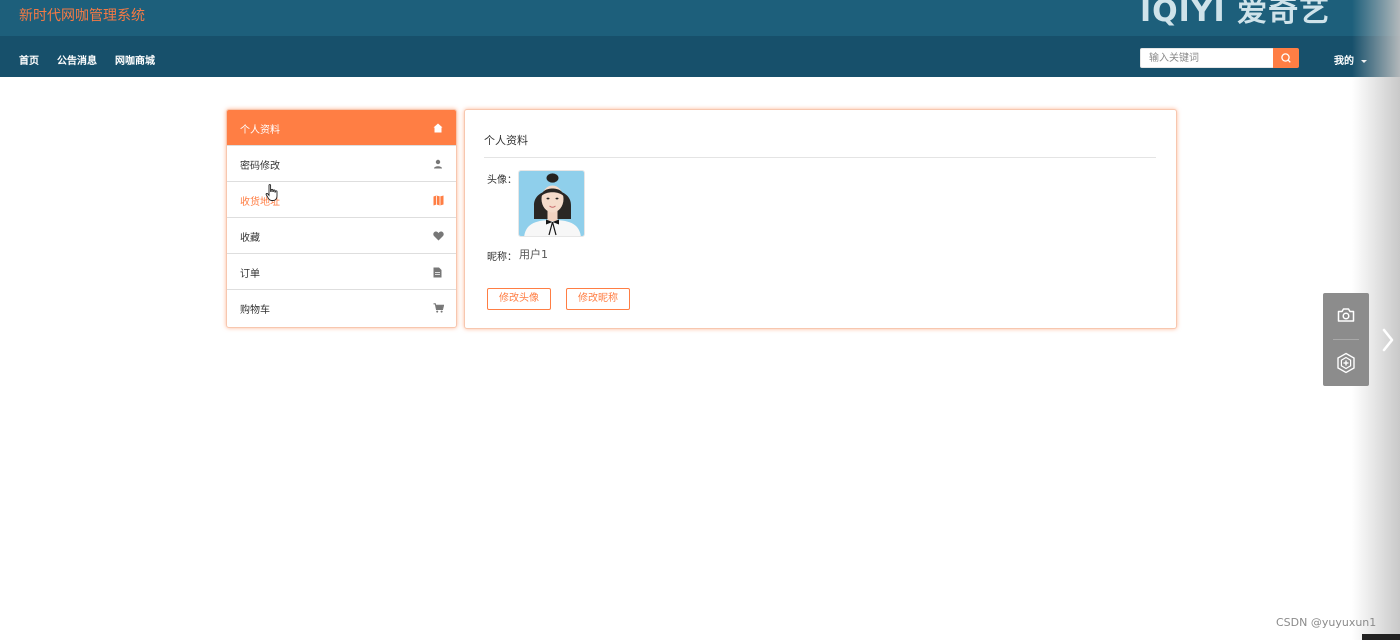  What do you see at coordinates (341, 308) in the screenshot?
I see `sidebar-item-cart: 购物车` at bounding box center [341, 308].